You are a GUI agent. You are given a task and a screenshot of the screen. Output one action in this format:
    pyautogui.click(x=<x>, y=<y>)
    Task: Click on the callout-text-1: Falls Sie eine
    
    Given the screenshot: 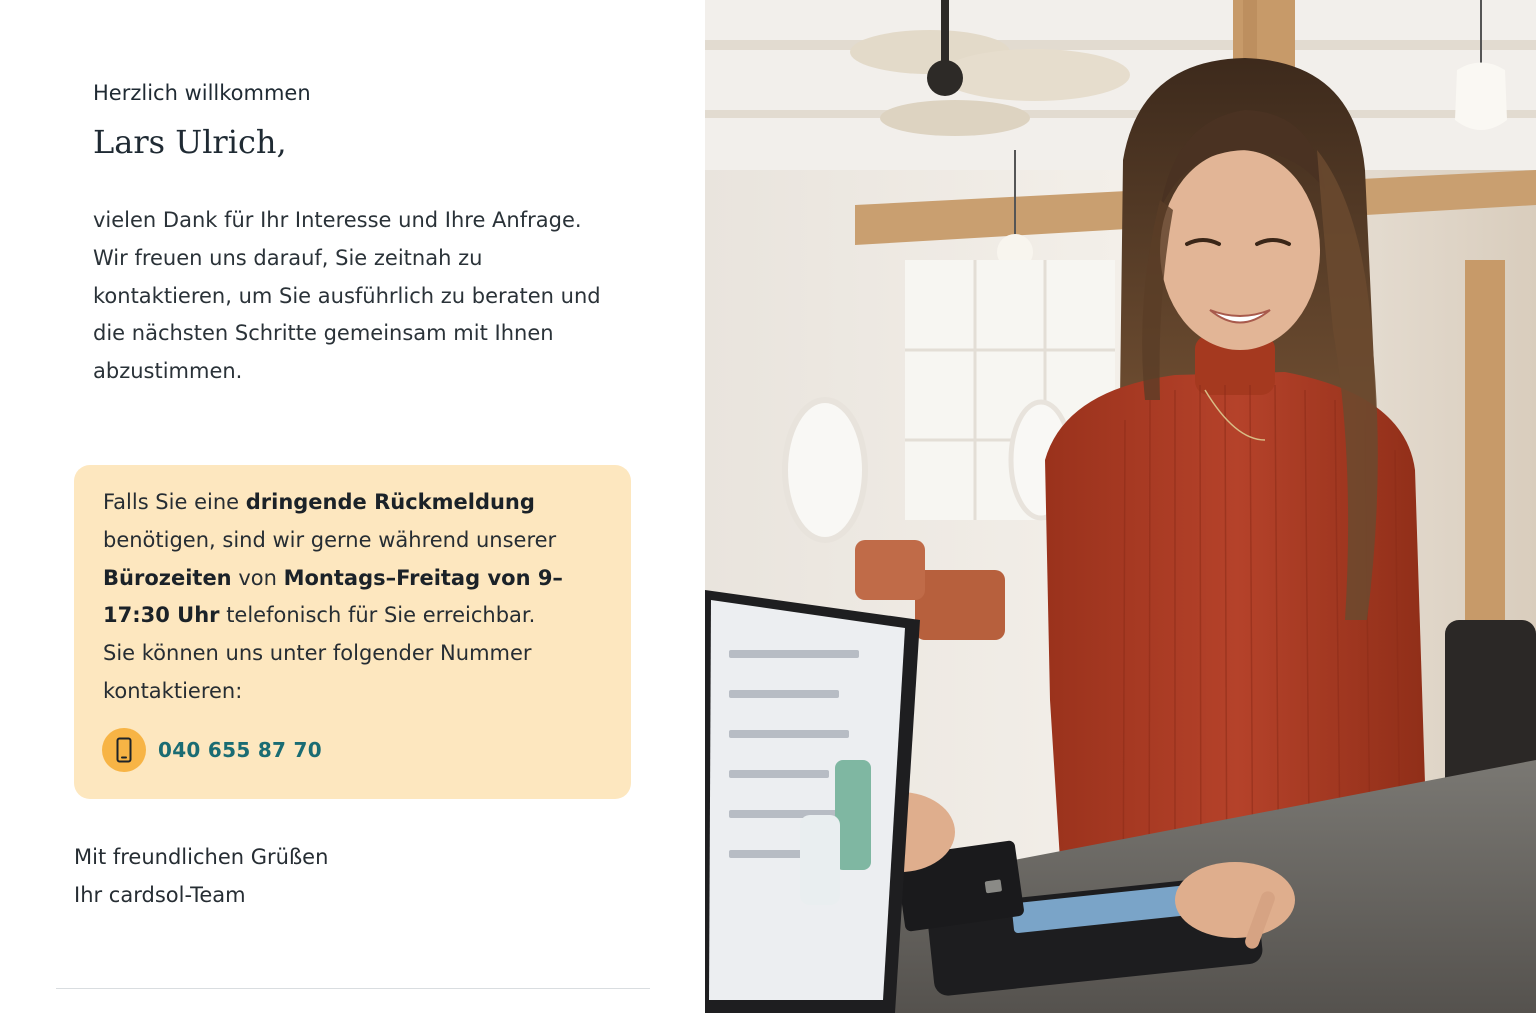 What is the action you would take?
    pyautogui.click(x=174, y=502)
    